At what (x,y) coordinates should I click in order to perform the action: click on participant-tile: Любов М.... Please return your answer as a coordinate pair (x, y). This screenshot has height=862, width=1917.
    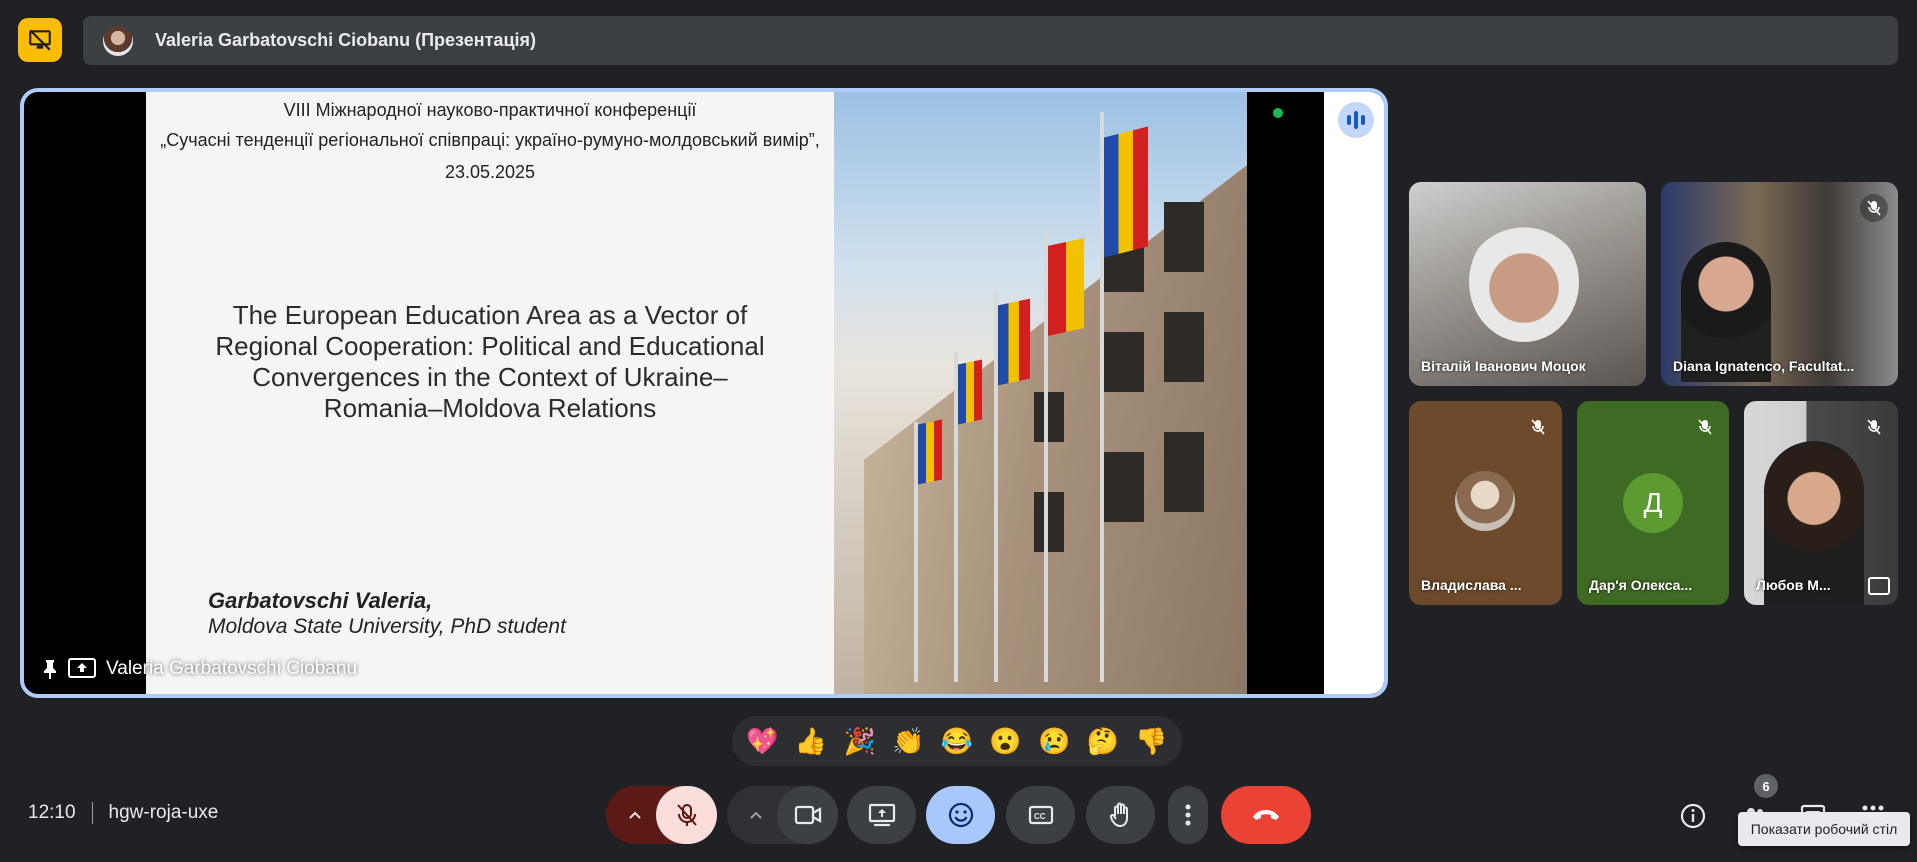
    Looking at the image, I should click on (1821, 503).